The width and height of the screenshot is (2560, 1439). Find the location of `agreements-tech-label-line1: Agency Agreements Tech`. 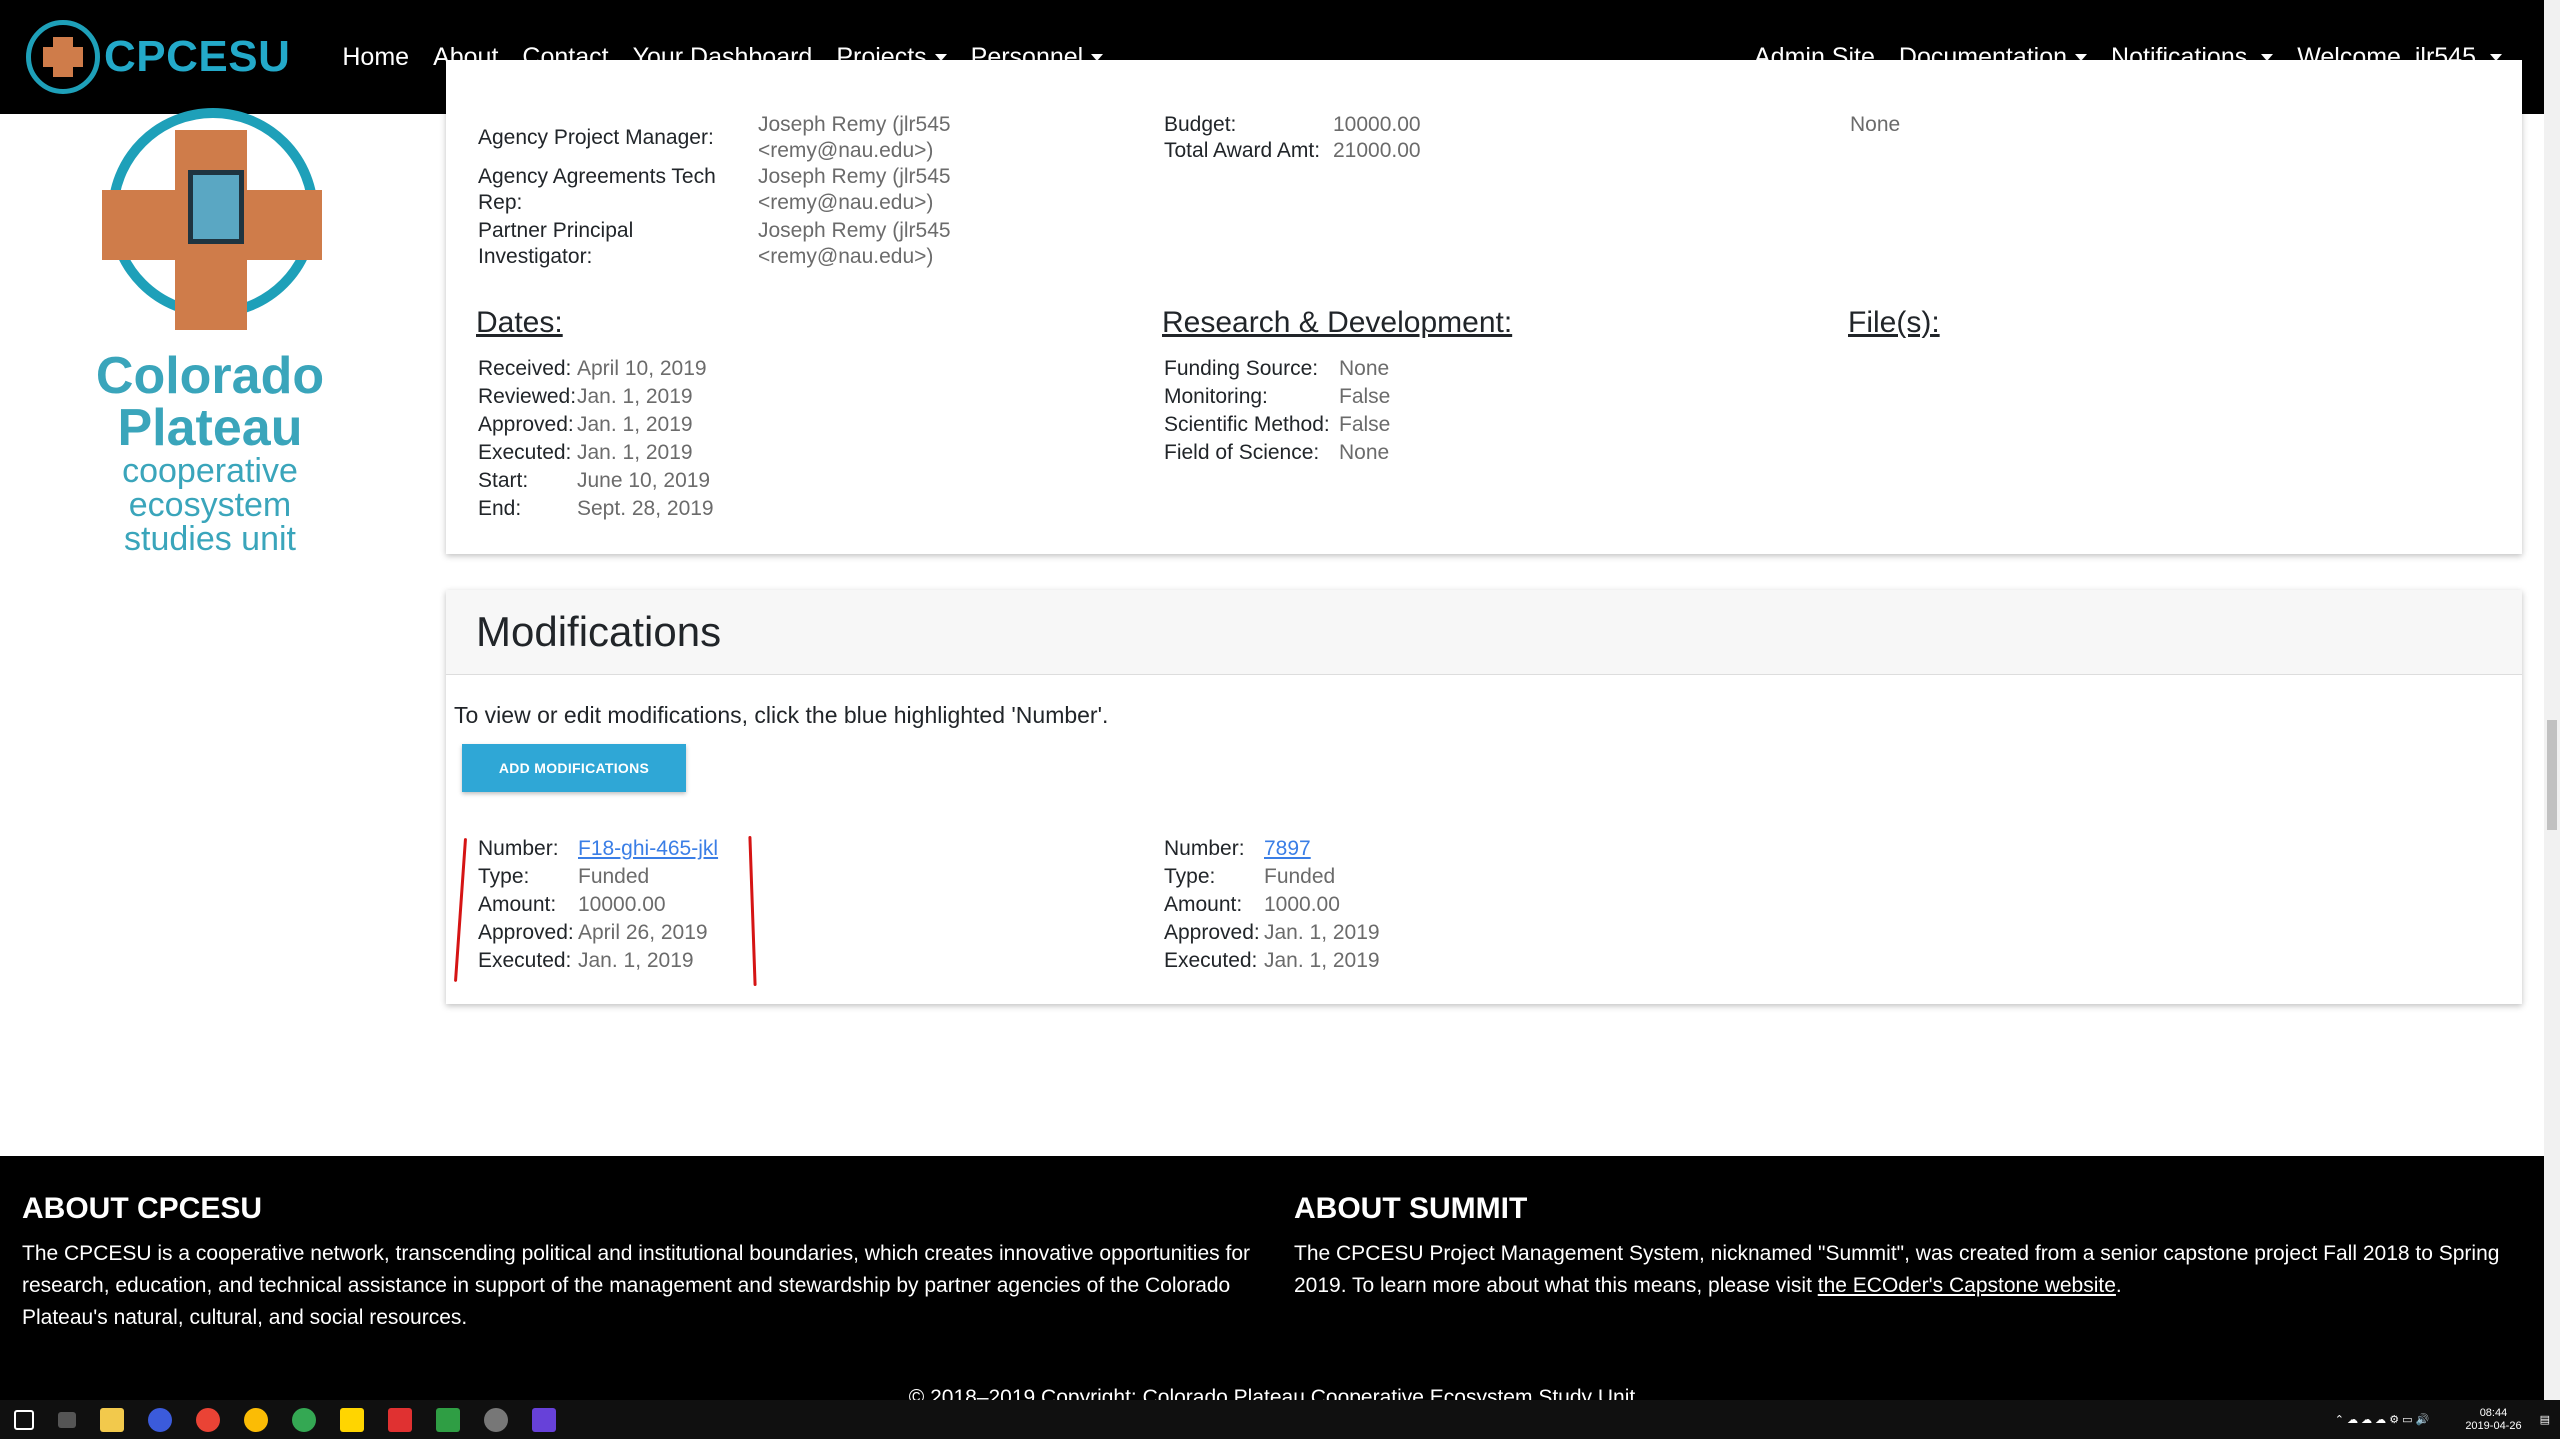

agreements-tech-label-line1: Agency Agreements Tech is located at coordinates (597, 176).